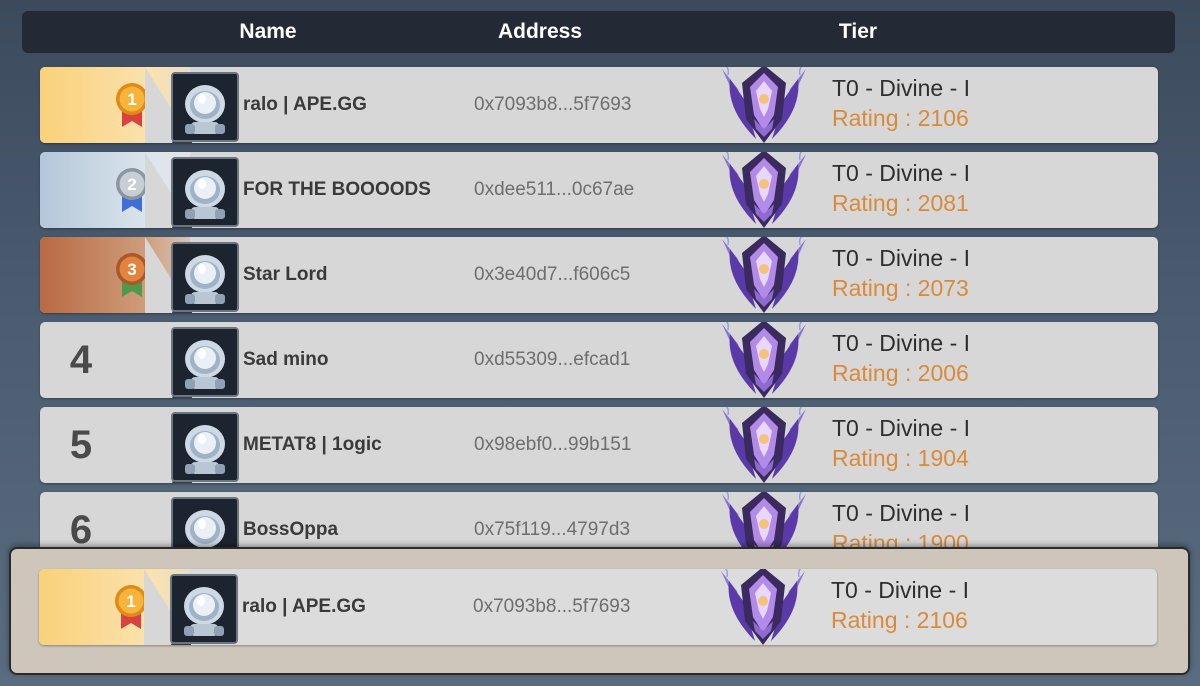  What do you see at coordinates (116, 360) in the screenshot?
I see `rank-cell: 4` at bounding box center [116, 360].